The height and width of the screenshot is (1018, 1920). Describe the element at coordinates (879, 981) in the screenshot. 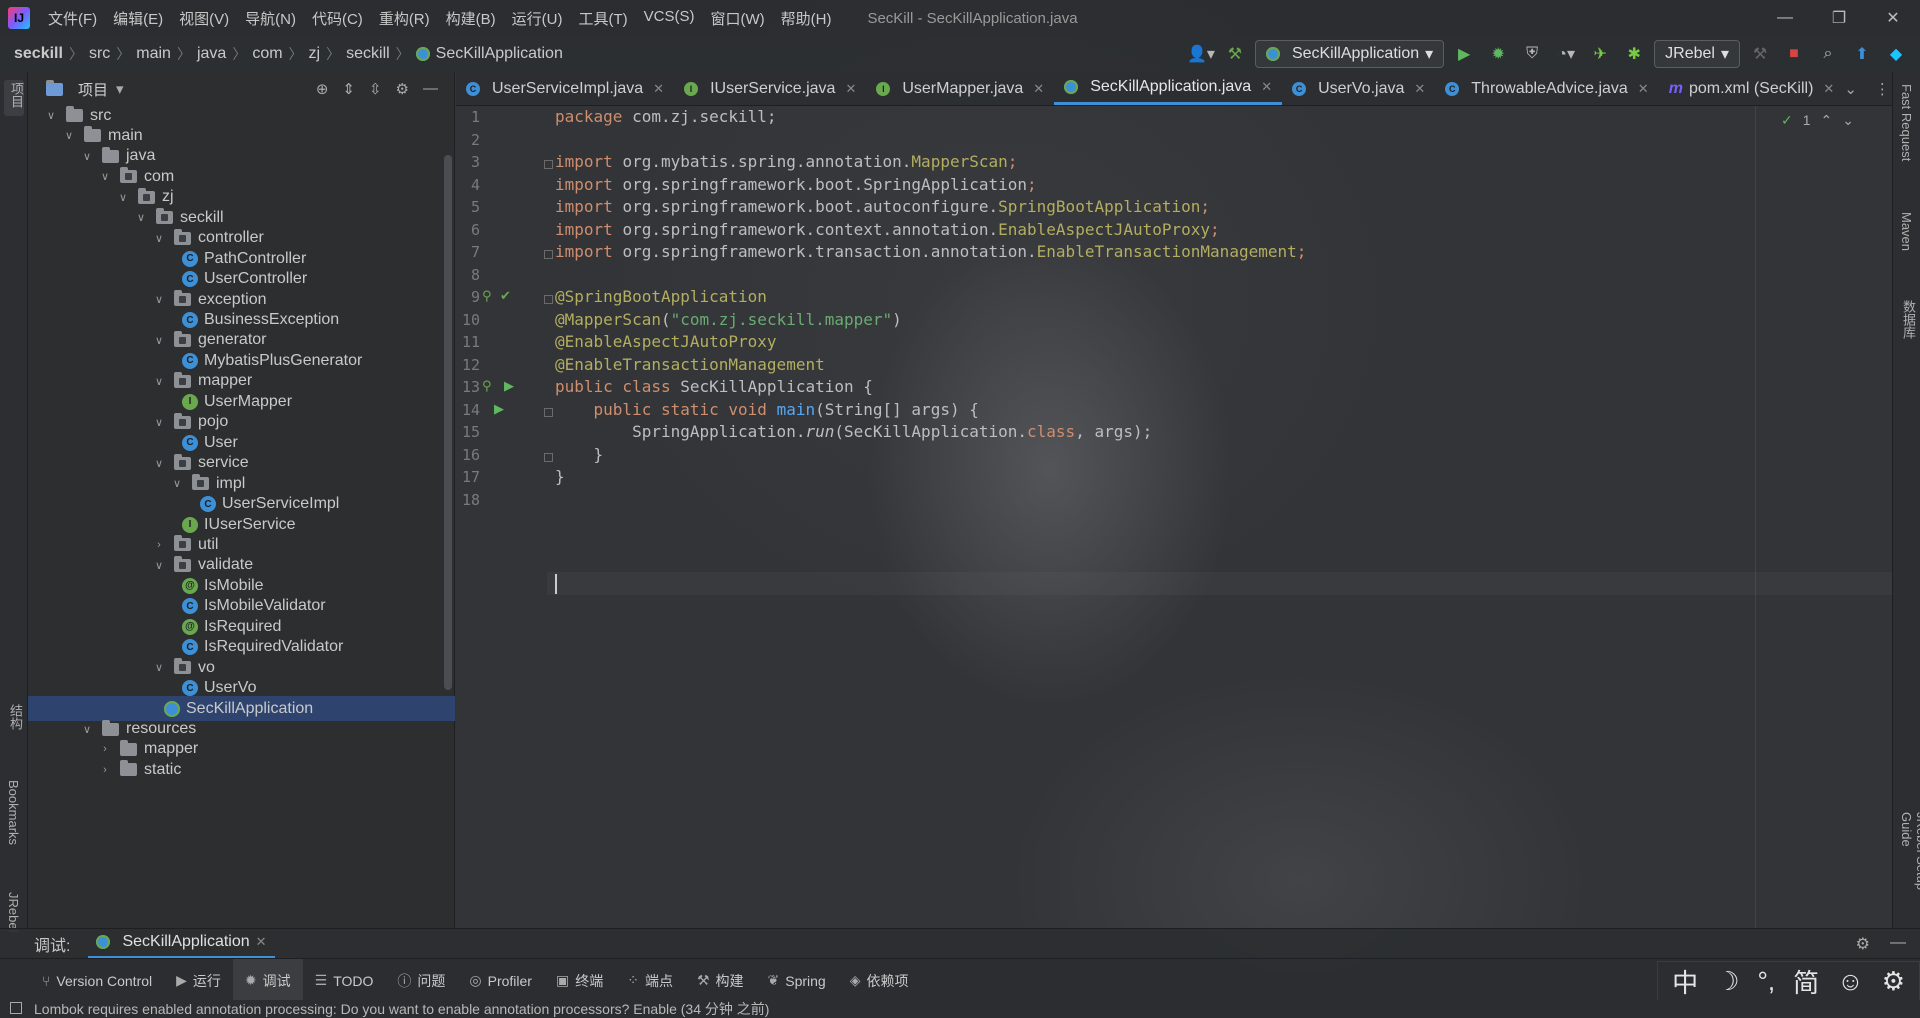

I see `bottom-tool-tab: ◈ 依赖项` at that location.